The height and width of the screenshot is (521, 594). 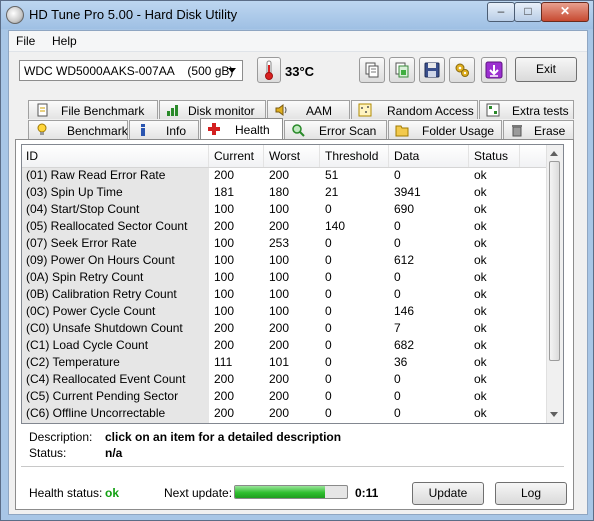 What do you see at coordinates (351, 156) in the screenshot?
I see `col-header-threshold: Threshold` at bounding box center [351, 156].